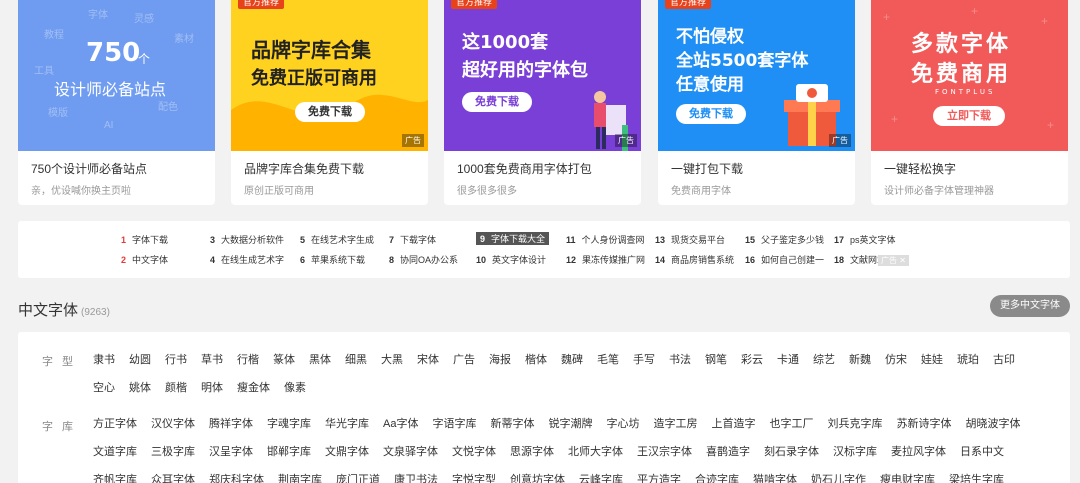 The height and width of the screenshot is (483, 1080). I want to click on card-title: 品牌字库合集免费下载, so click(304, 168).